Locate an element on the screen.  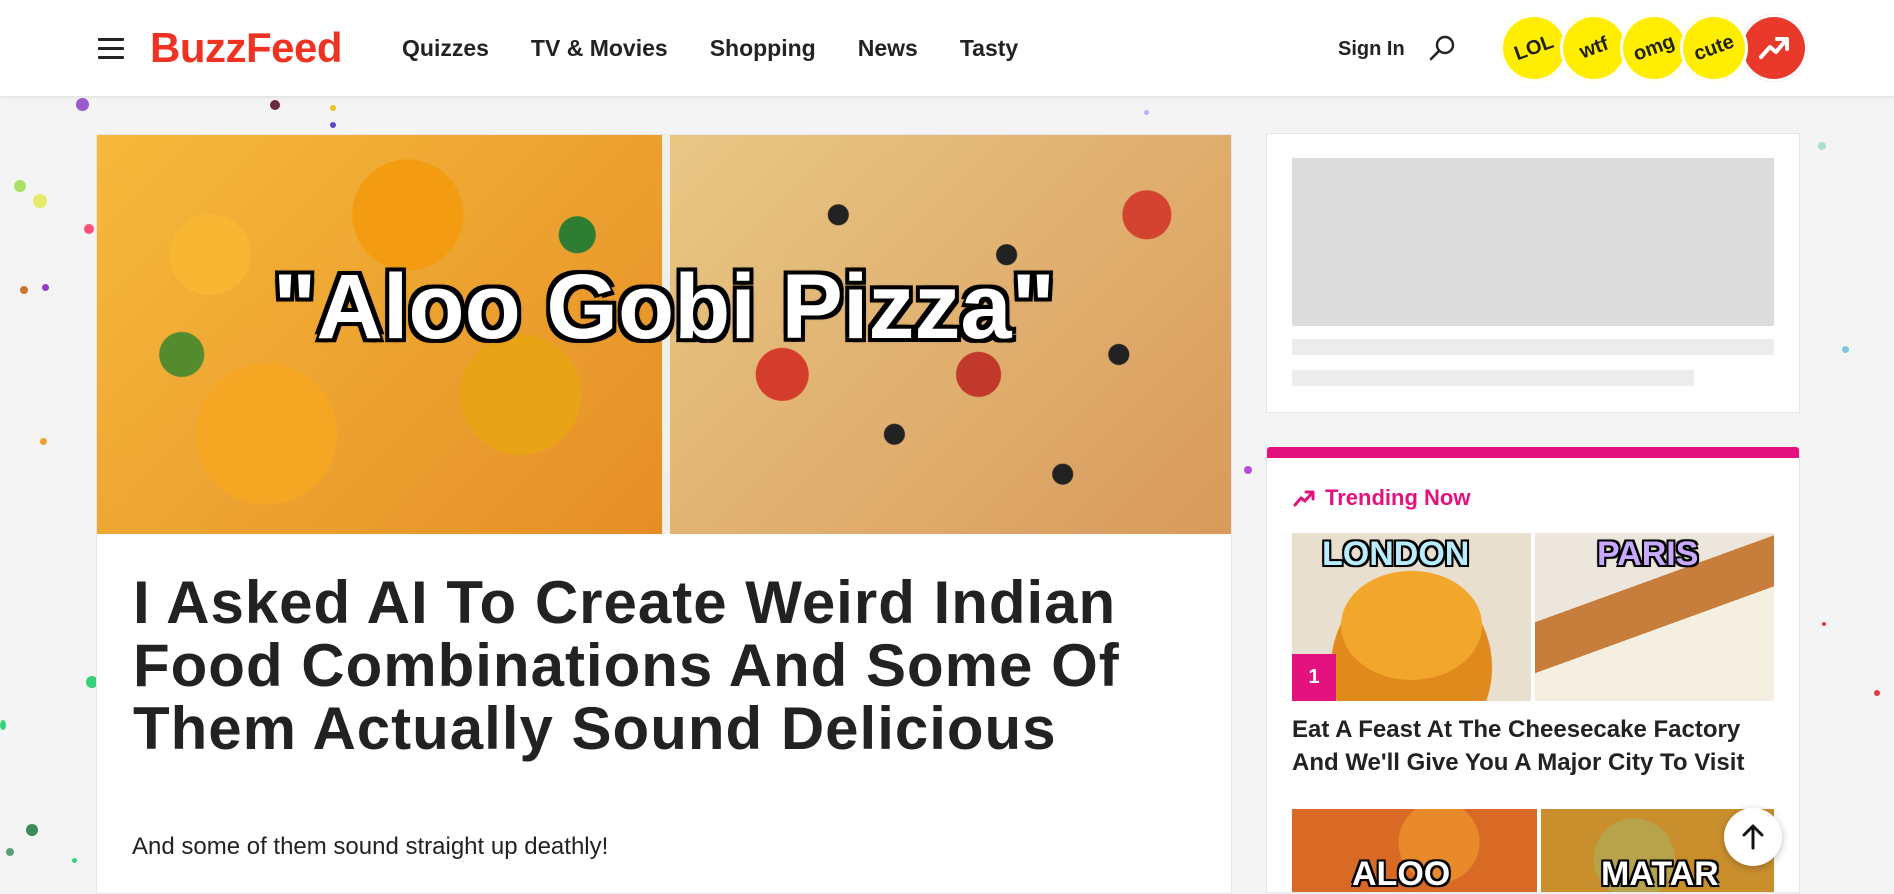
nav-quizzes: Quizzes is located at coordinates (445, 48).